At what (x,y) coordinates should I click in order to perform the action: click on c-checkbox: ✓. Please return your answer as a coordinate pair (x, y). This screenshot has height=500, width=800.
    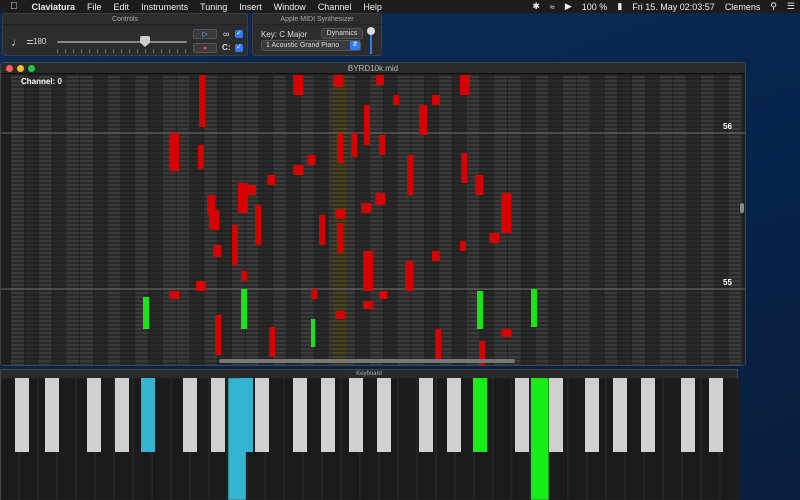
    Looking at the image, I should click on (239, 48).